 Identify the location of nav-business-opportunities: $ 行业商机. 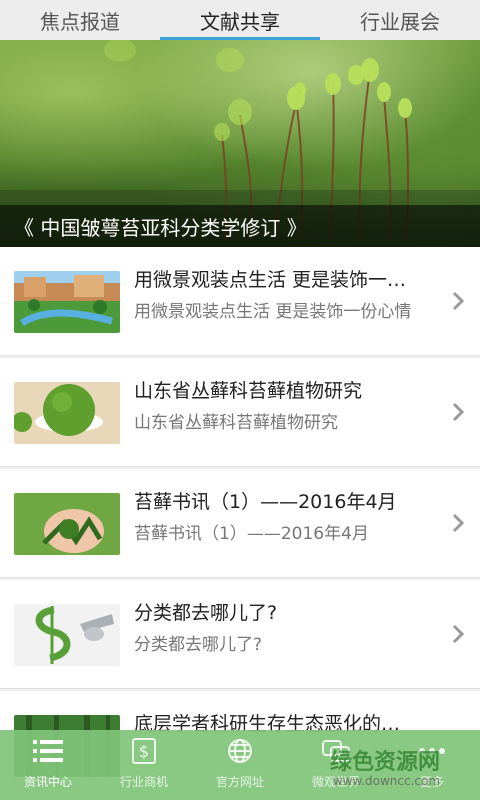
(144, 765).